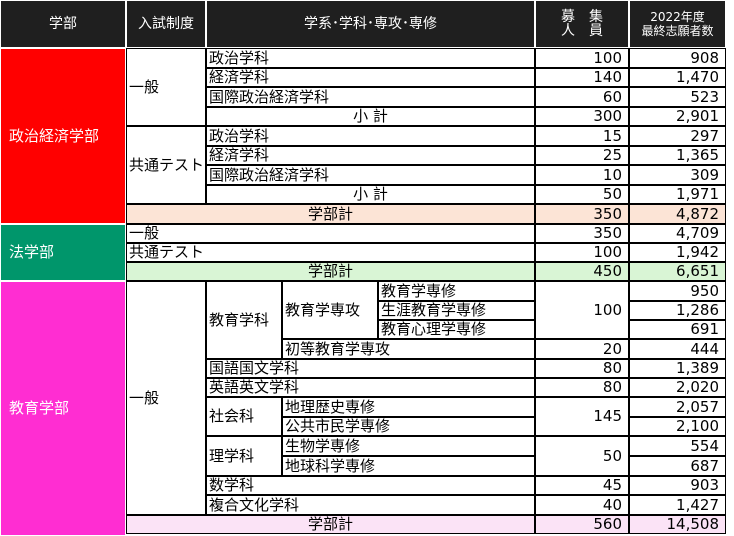  Describe the element at coordinates (677, 77) in the screenshot. I see `politics-ippan-app-2: 1,470` at that location.